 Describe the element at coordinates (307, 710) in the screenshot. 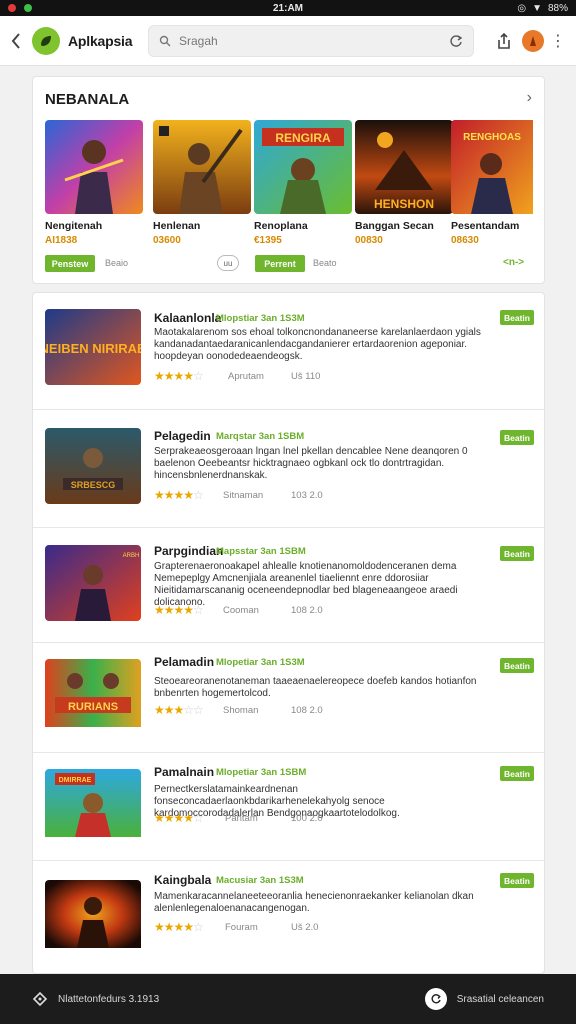

I see `item-price: 108 2.0` at that location.